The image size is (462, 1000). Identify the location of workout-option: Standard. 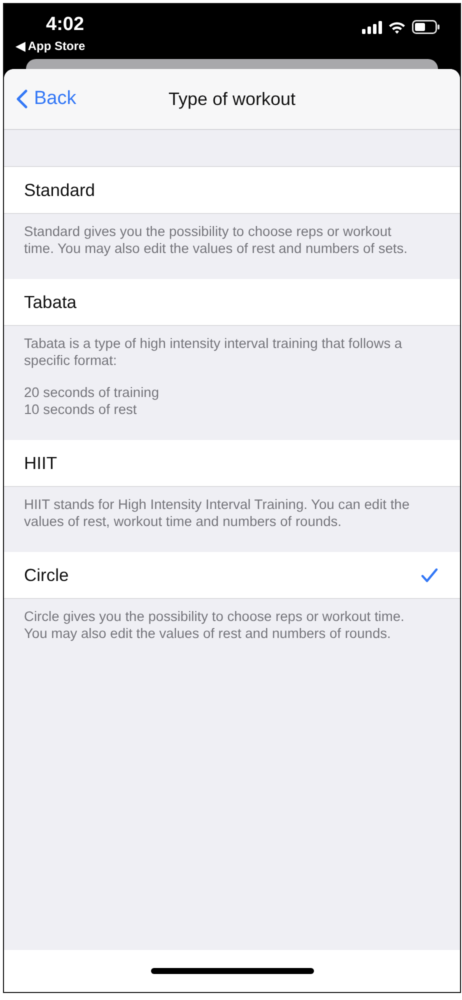
(232, 190).